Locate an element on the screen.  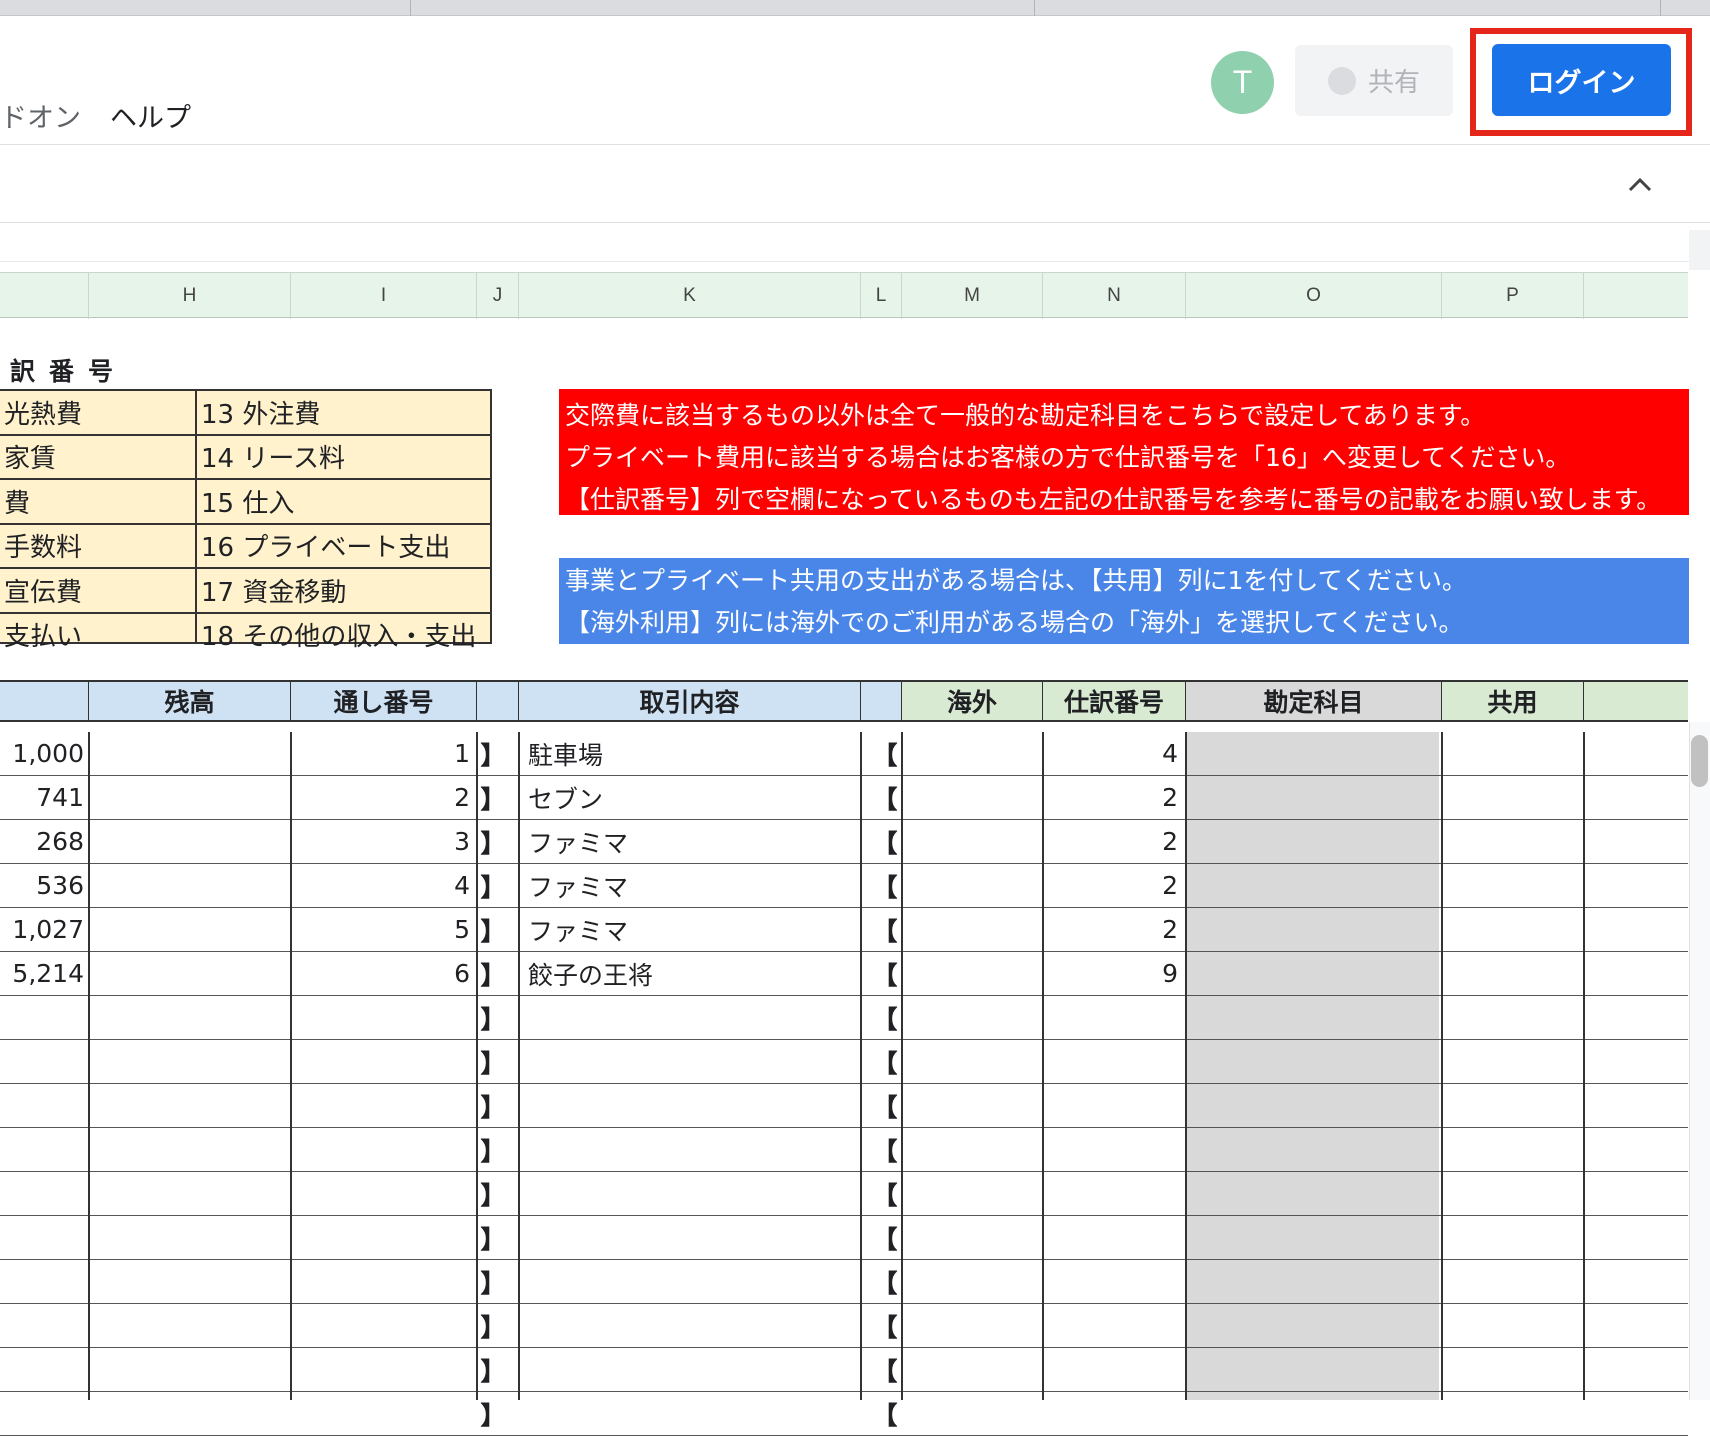
journal-number-cell: 9 is located at coordinates (1111, 973).